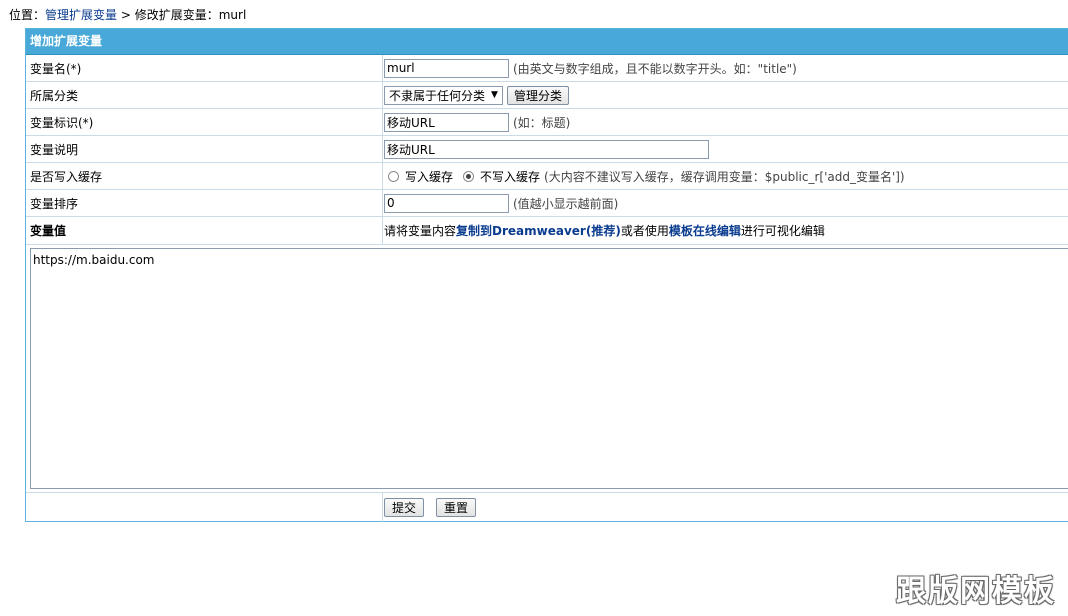 The image size is (1068, 616). I want to click on row-var-desc: 变量说明, so click(547, 149).